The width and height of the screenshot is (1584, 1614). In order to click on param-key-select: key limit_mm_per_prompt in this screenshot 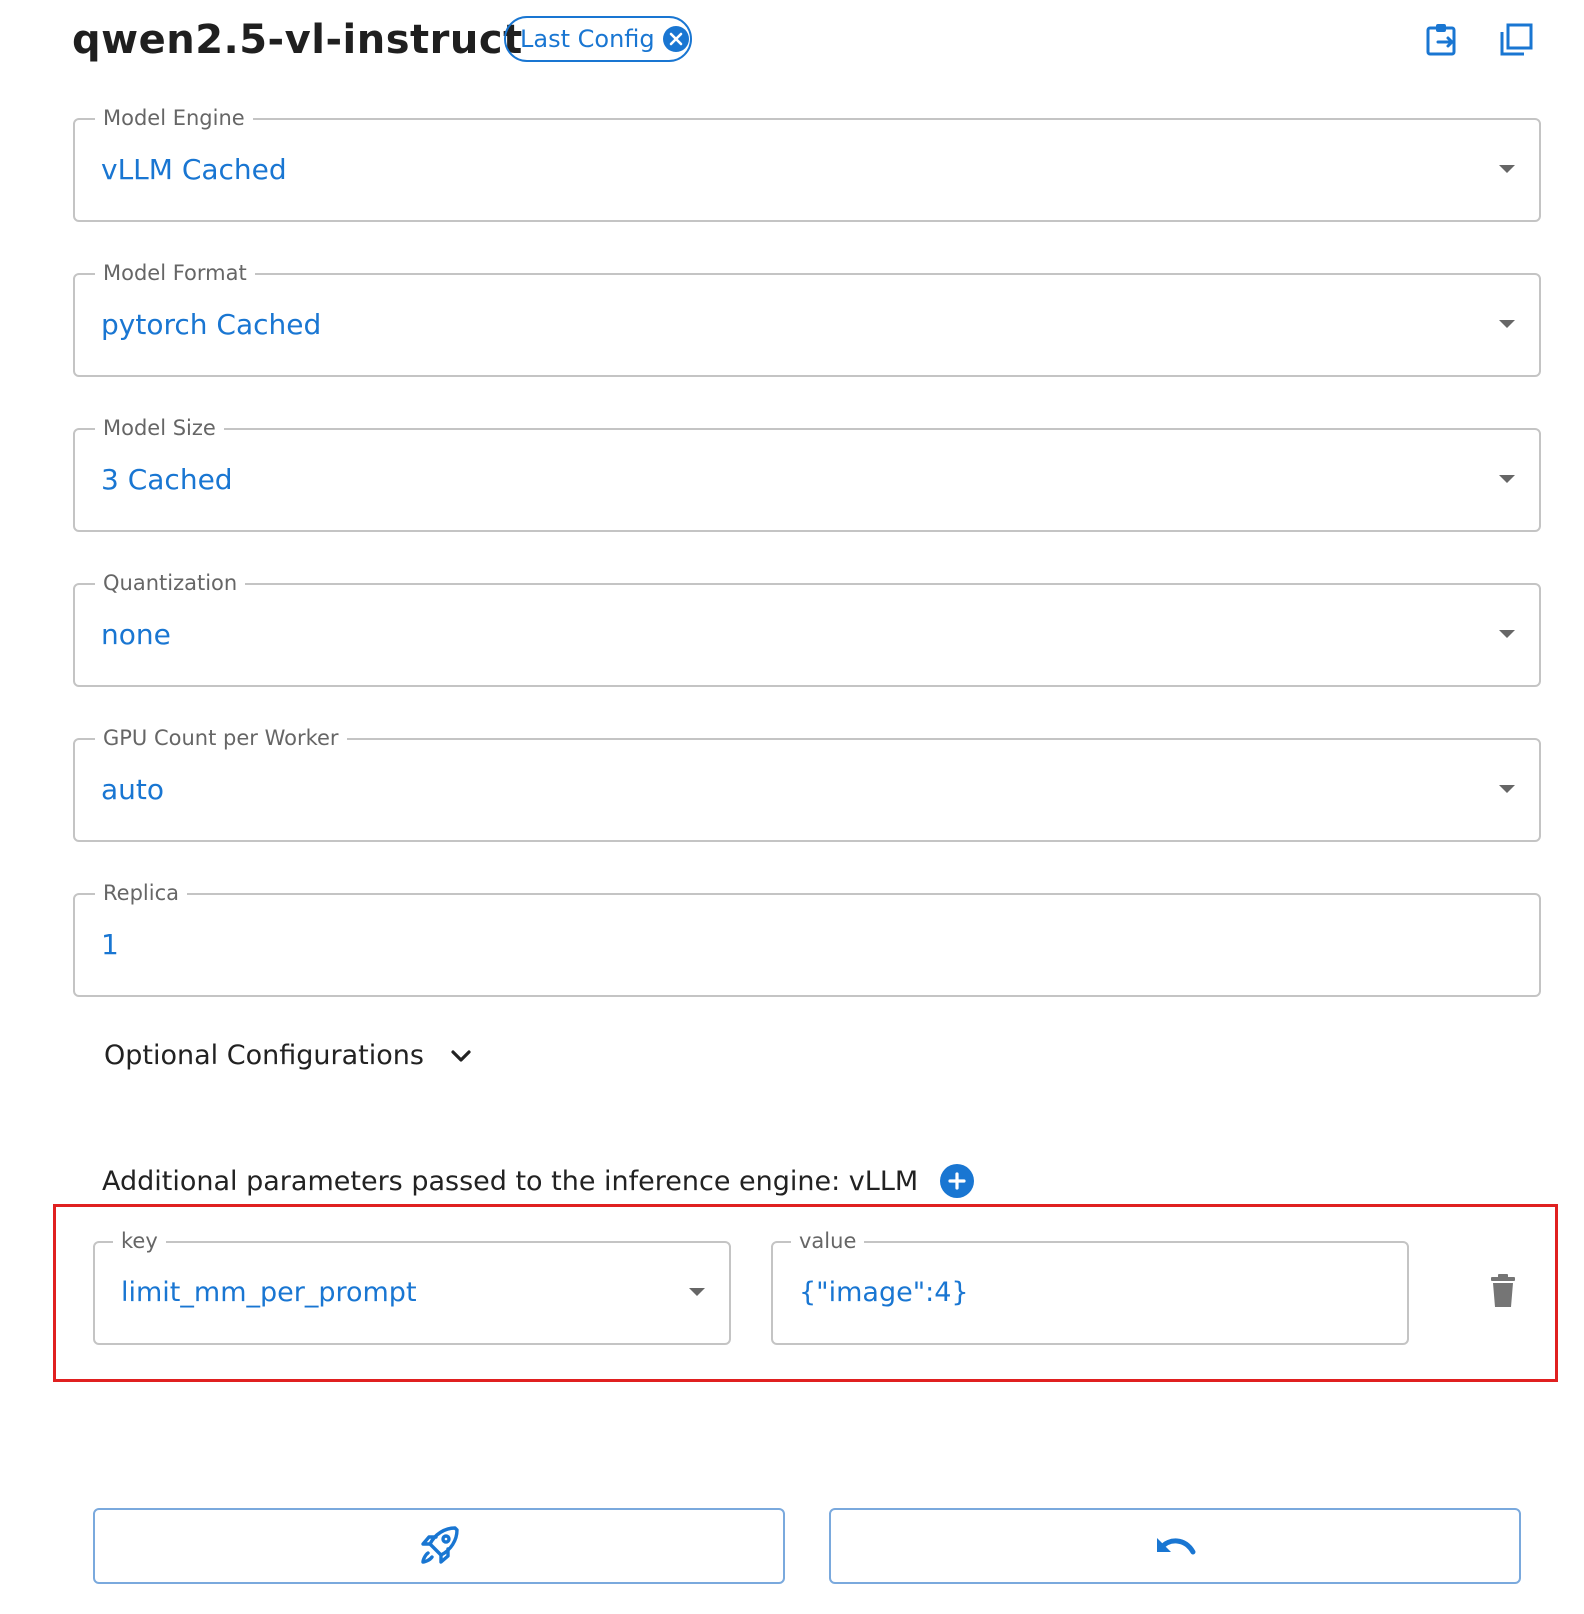, I will do `click(412, 1286)`.